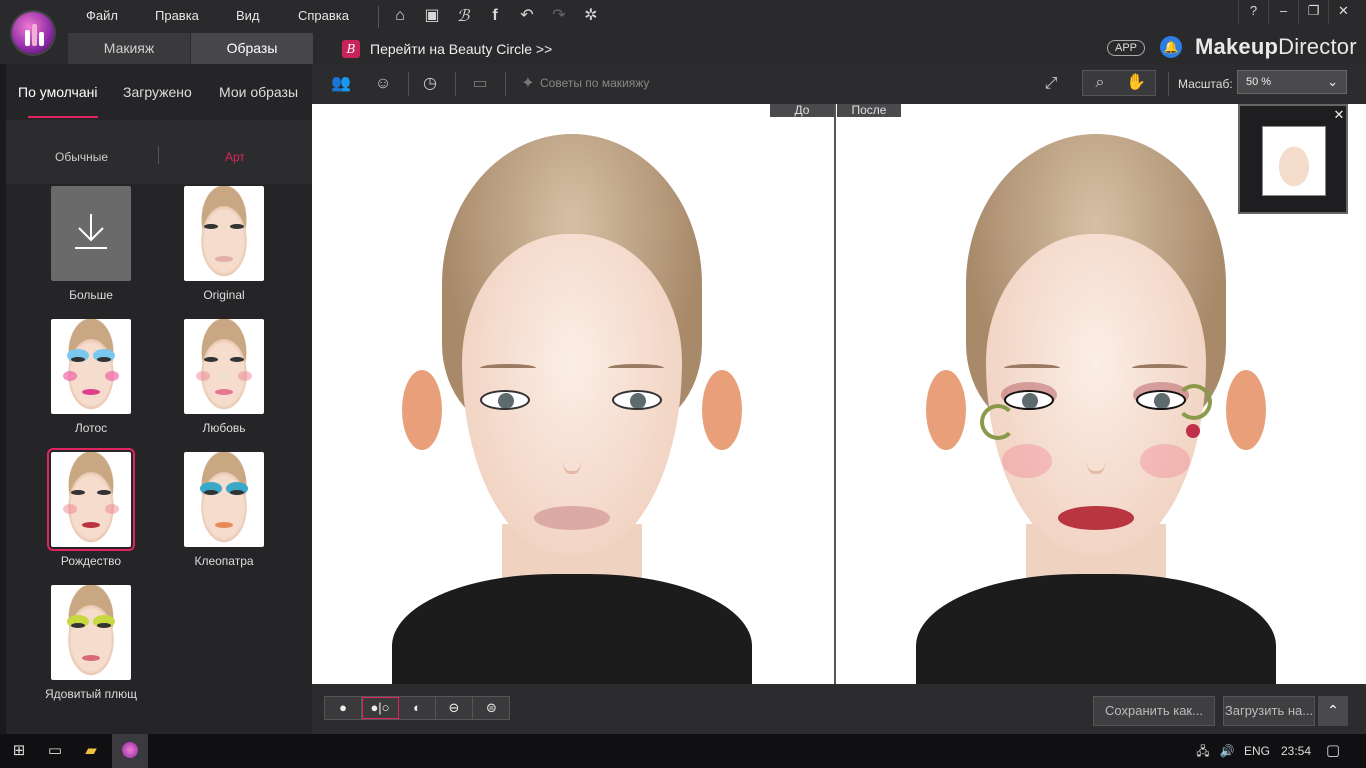  Describe the element at coordinates (91, 561) in the screenshot. I see `look-label: Рождество` at that location.